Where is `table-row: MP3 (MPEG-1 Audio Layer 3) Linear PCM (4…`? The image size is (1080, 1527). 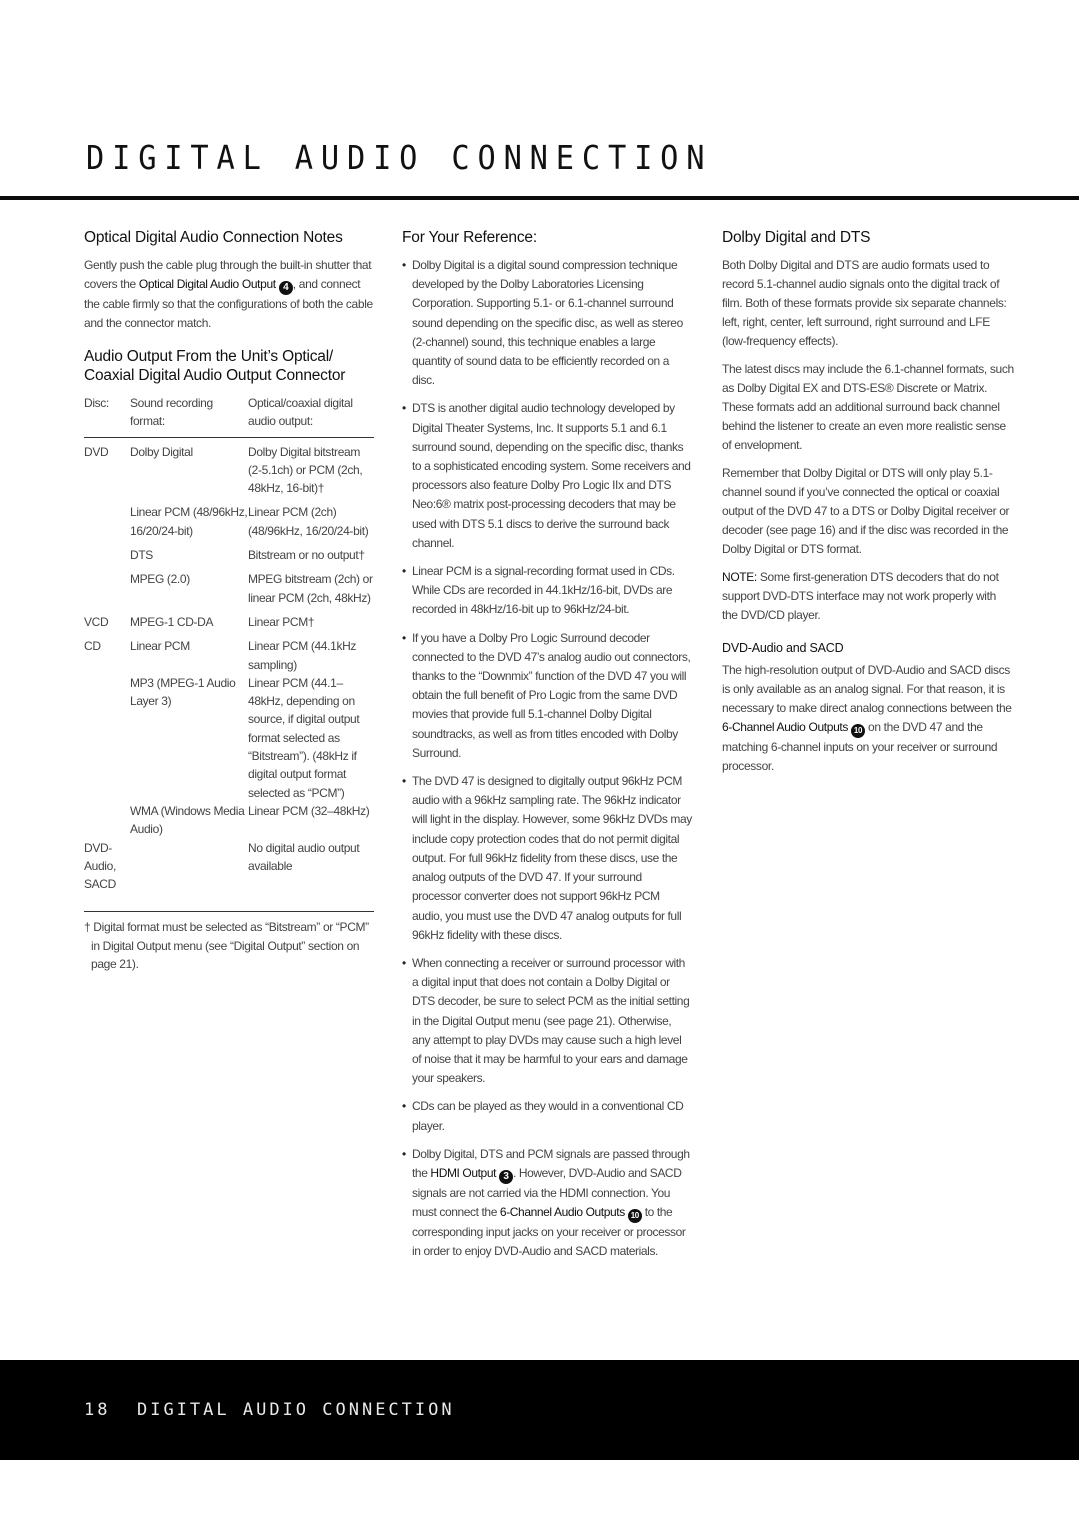 table-row: MP3 (MPEG-1 Audio Layer 3) Linear PCM (4… is located at coordinates (229, 738).